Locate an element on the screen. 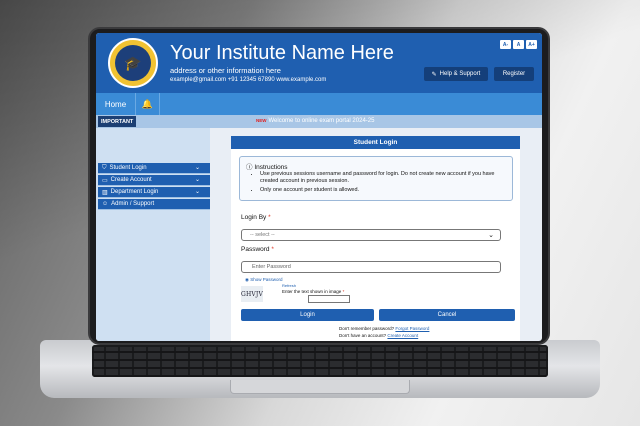  bell-icon: 🔔 is located at coordinates (148, 104).